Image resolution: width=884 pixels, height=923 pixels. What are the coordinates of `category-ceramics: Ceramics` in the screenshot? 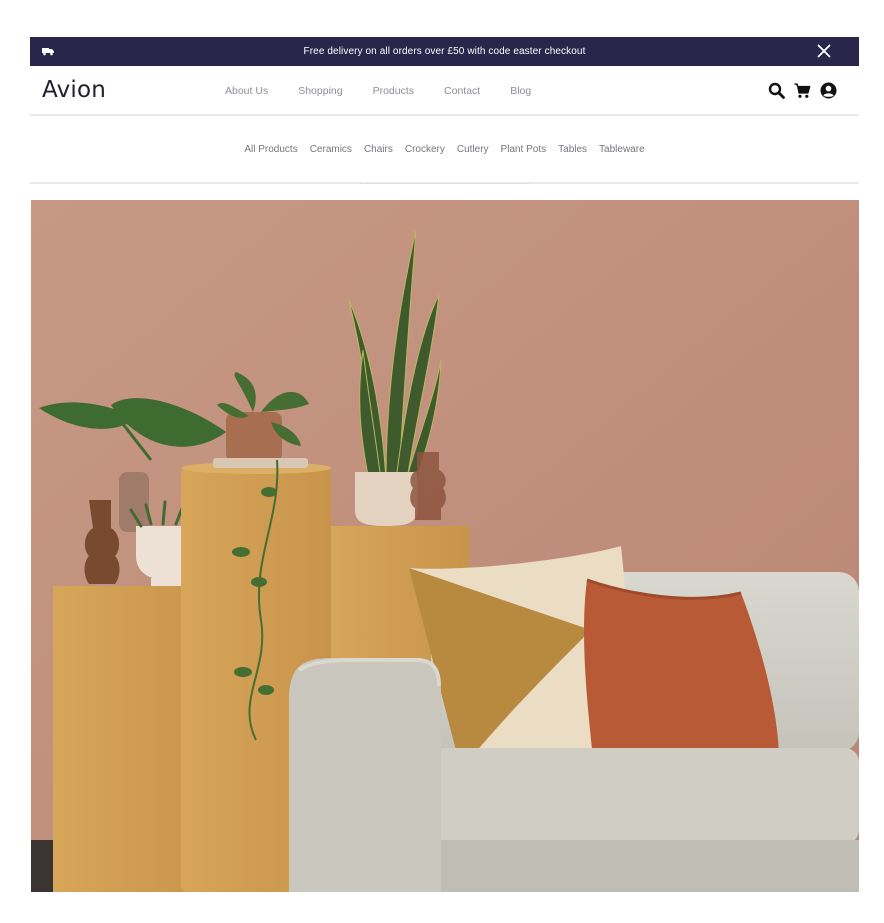 It's located at (331, 149).